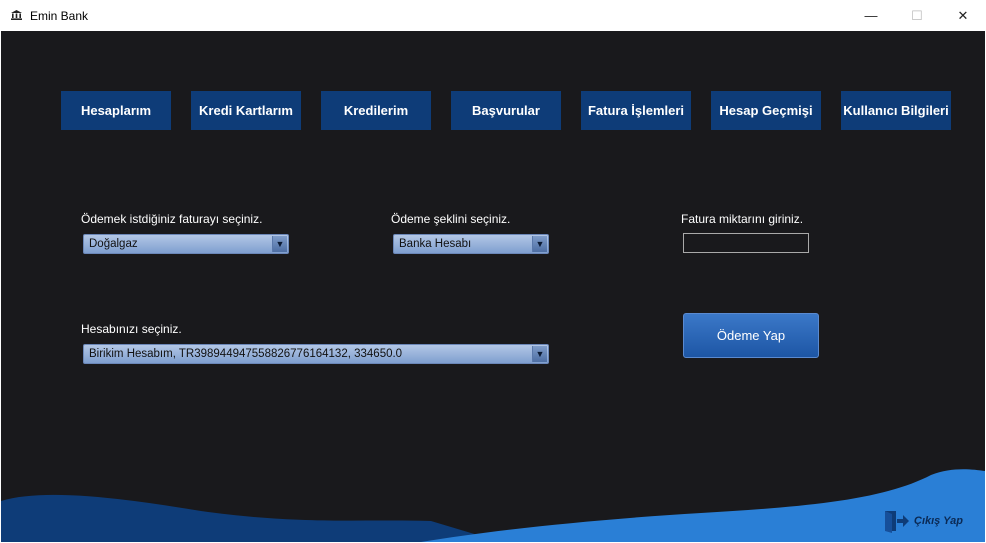 The image size is (986, 543). Describe the element at coordinates (751, 335) in the screenshot. I see `pay-button: Ödeme Yap` at that location.